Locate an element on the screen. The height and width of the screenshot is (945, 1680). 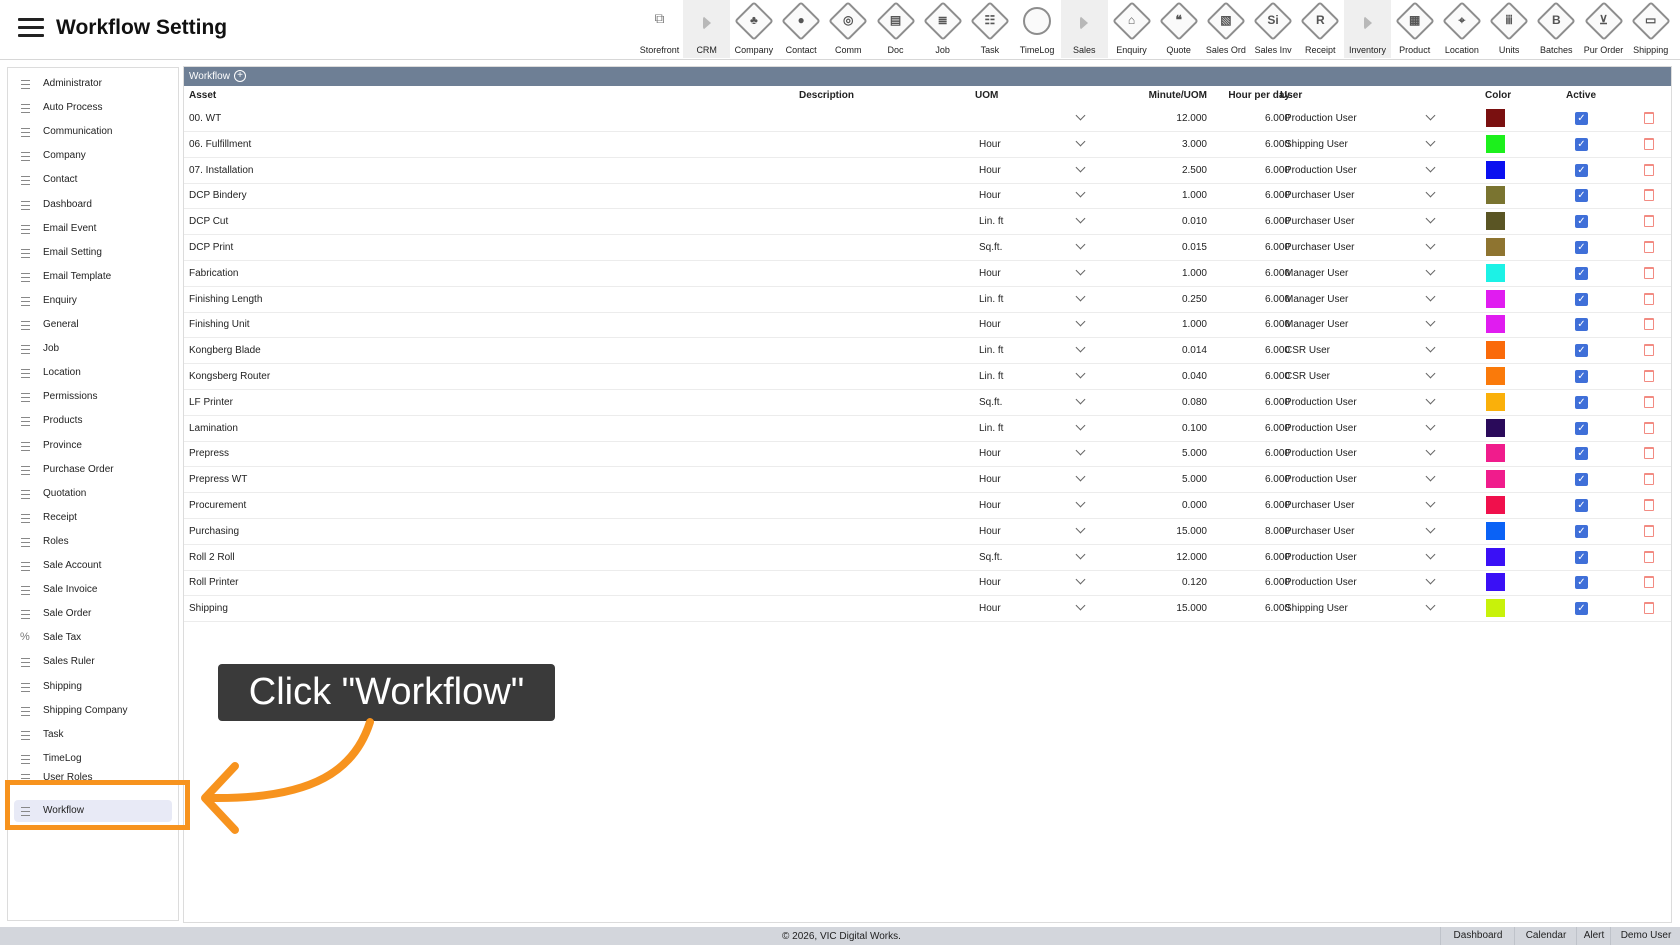
footer-link-user: Demo User is located at coordinates (1645, 936).